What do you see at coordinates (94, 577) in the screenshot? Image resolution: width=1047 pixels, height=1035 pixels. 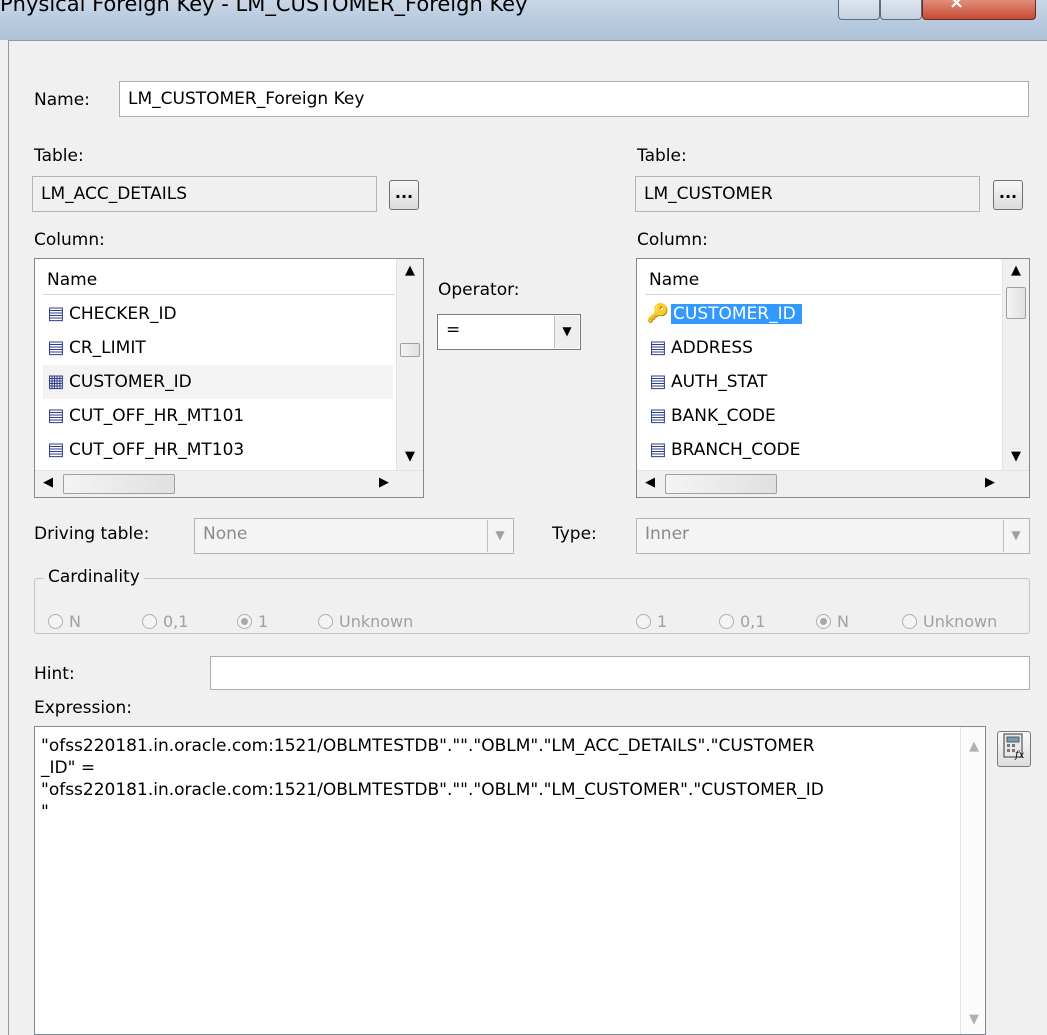 I see `cardinality-label: Cardinality` at bounding box center [94, 577].